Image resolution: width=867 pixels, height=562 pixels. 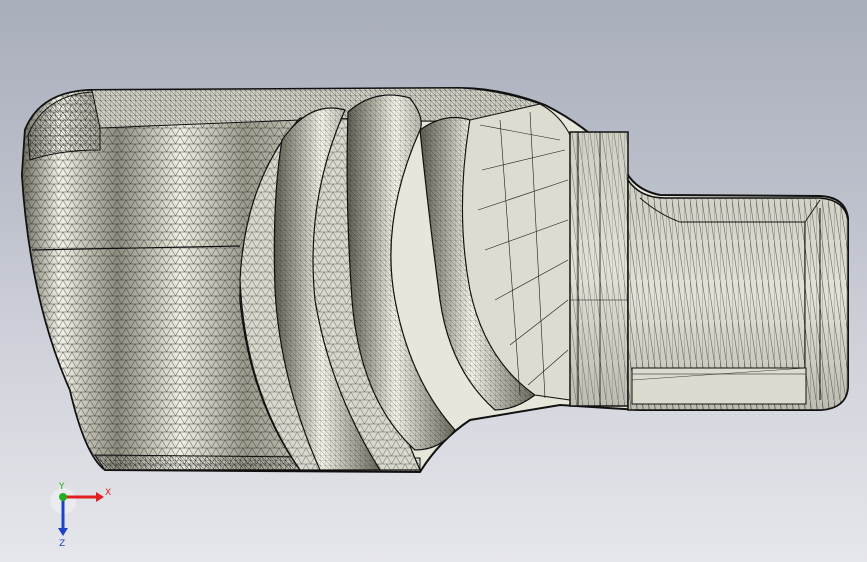 What do you see at coordinates (63, 532) in the screenshot?
I see `z-axis-head` at bounding box center [63, 532].